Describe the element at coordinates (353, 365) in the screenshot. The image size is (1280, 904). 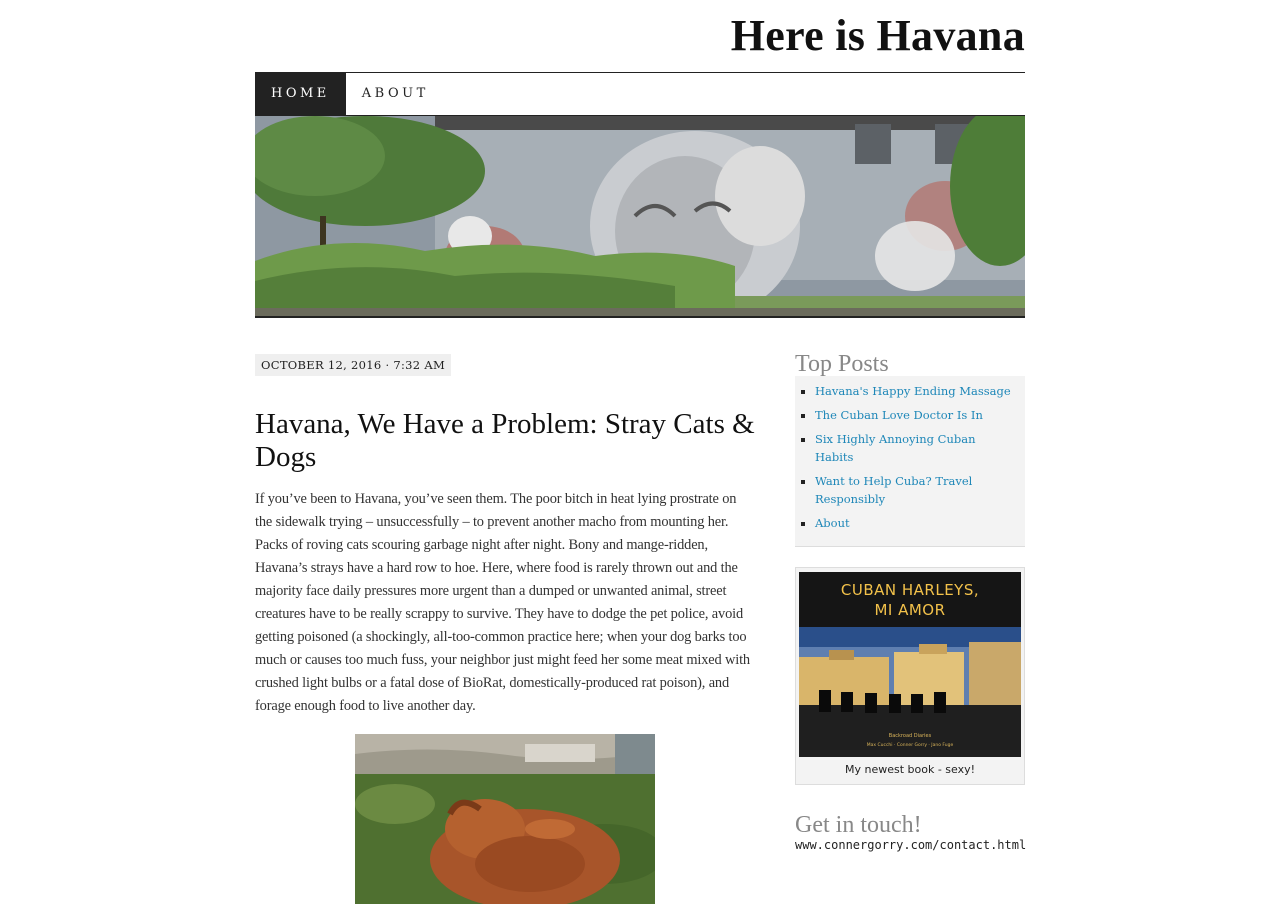
I see `post-date: OCTOBER 12, 2016 · 7:32 AM` at that location.